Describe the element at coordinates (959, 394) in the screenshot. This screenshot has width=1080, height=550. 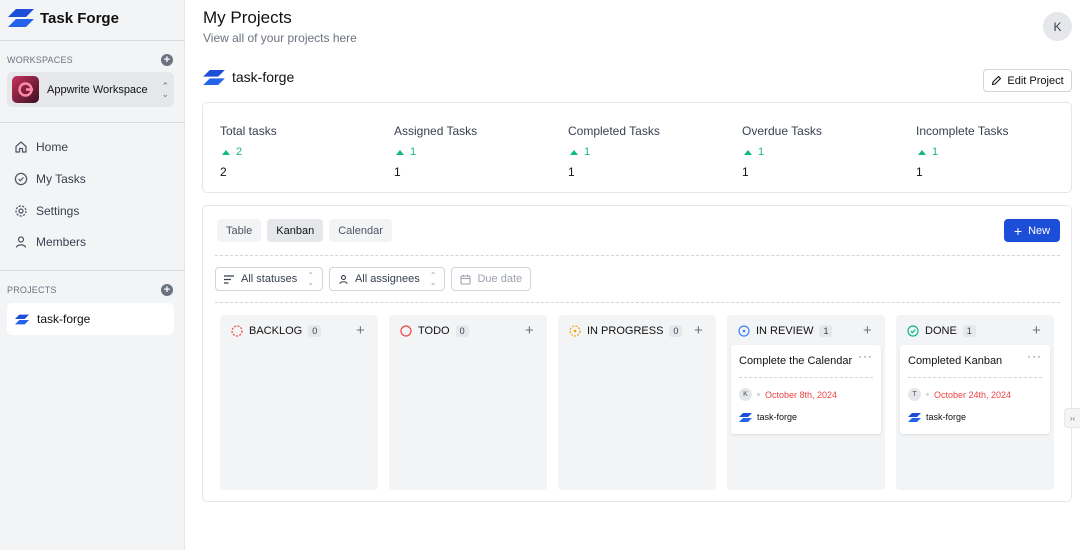
I see `task-meta: T October 24th, 2024` at that location.